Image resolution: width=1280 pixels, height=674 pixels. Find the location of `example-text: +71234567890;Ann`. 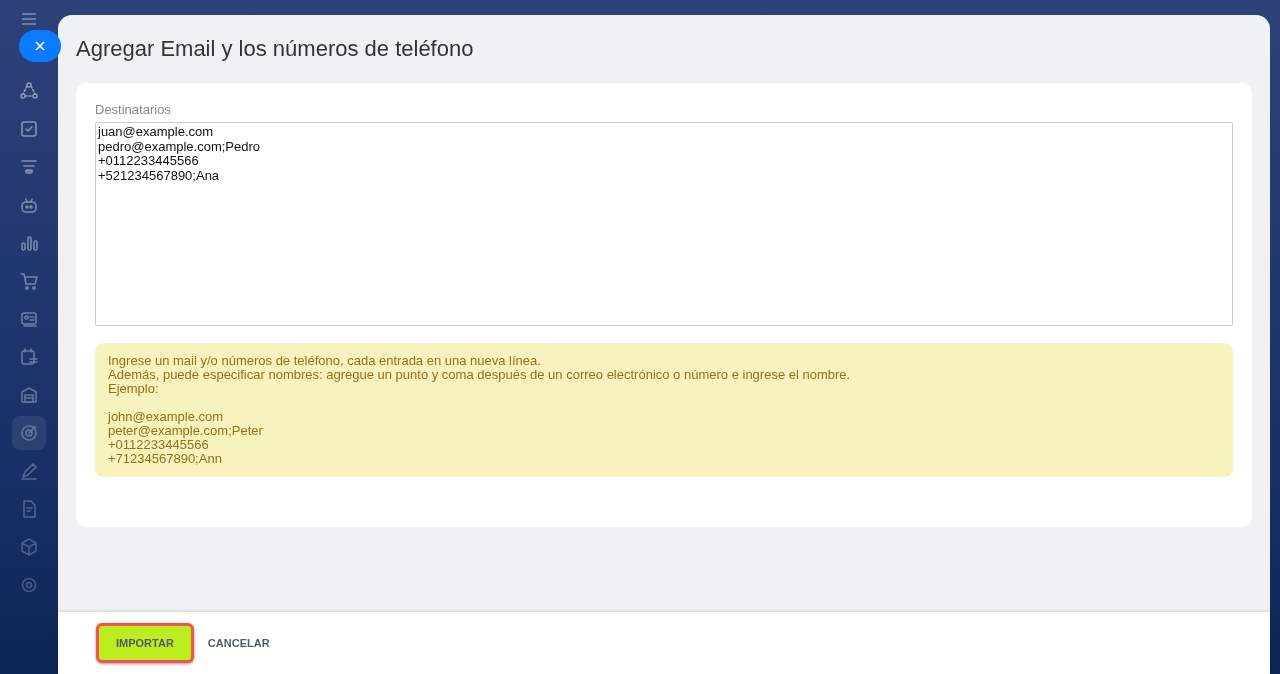

example-text: +71234567890;Ann is located at coordinates (165, 459).